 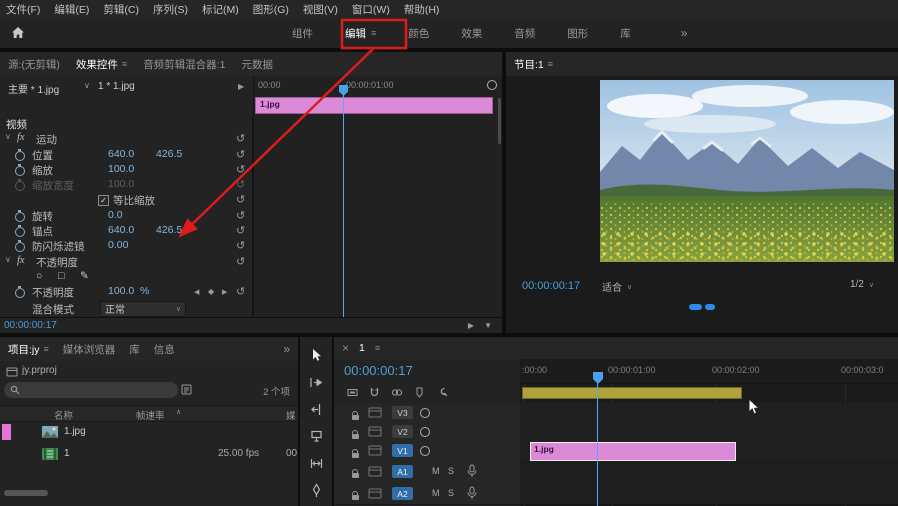 What do you see at coordinates (419, 392) in the screenshot?
I see `add-marker-icon` at bounding box center [419, 392].